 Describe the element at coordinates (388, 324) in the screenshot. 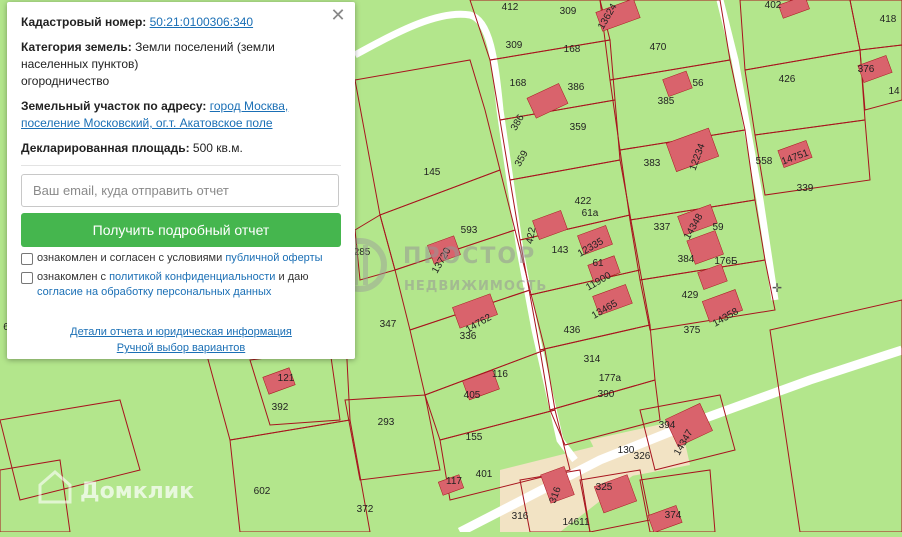

I see `plot-number-label: 347` at that location.